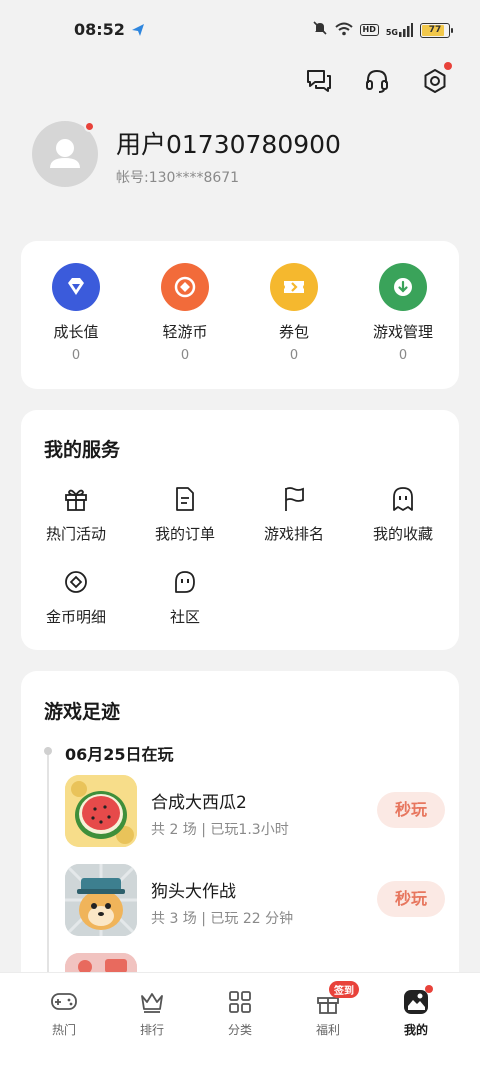 The width and height of the screenshot is (480, 1066). I want to click on game-name: 狗头大作战, so click(193, 892).